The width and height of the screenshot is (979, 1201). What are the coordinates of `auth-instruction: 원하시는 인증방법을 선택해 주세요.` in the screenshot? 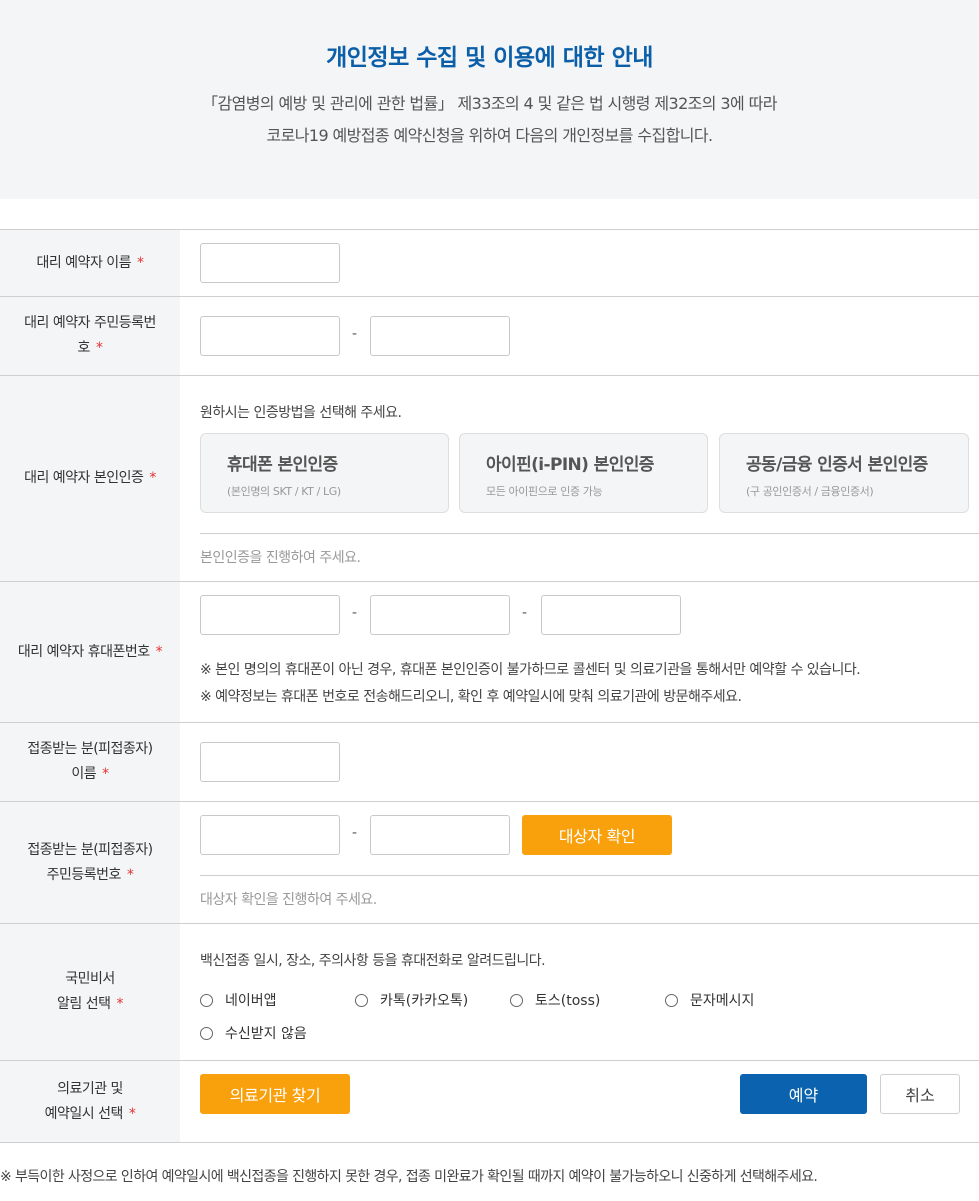 It's located at (301, 413).